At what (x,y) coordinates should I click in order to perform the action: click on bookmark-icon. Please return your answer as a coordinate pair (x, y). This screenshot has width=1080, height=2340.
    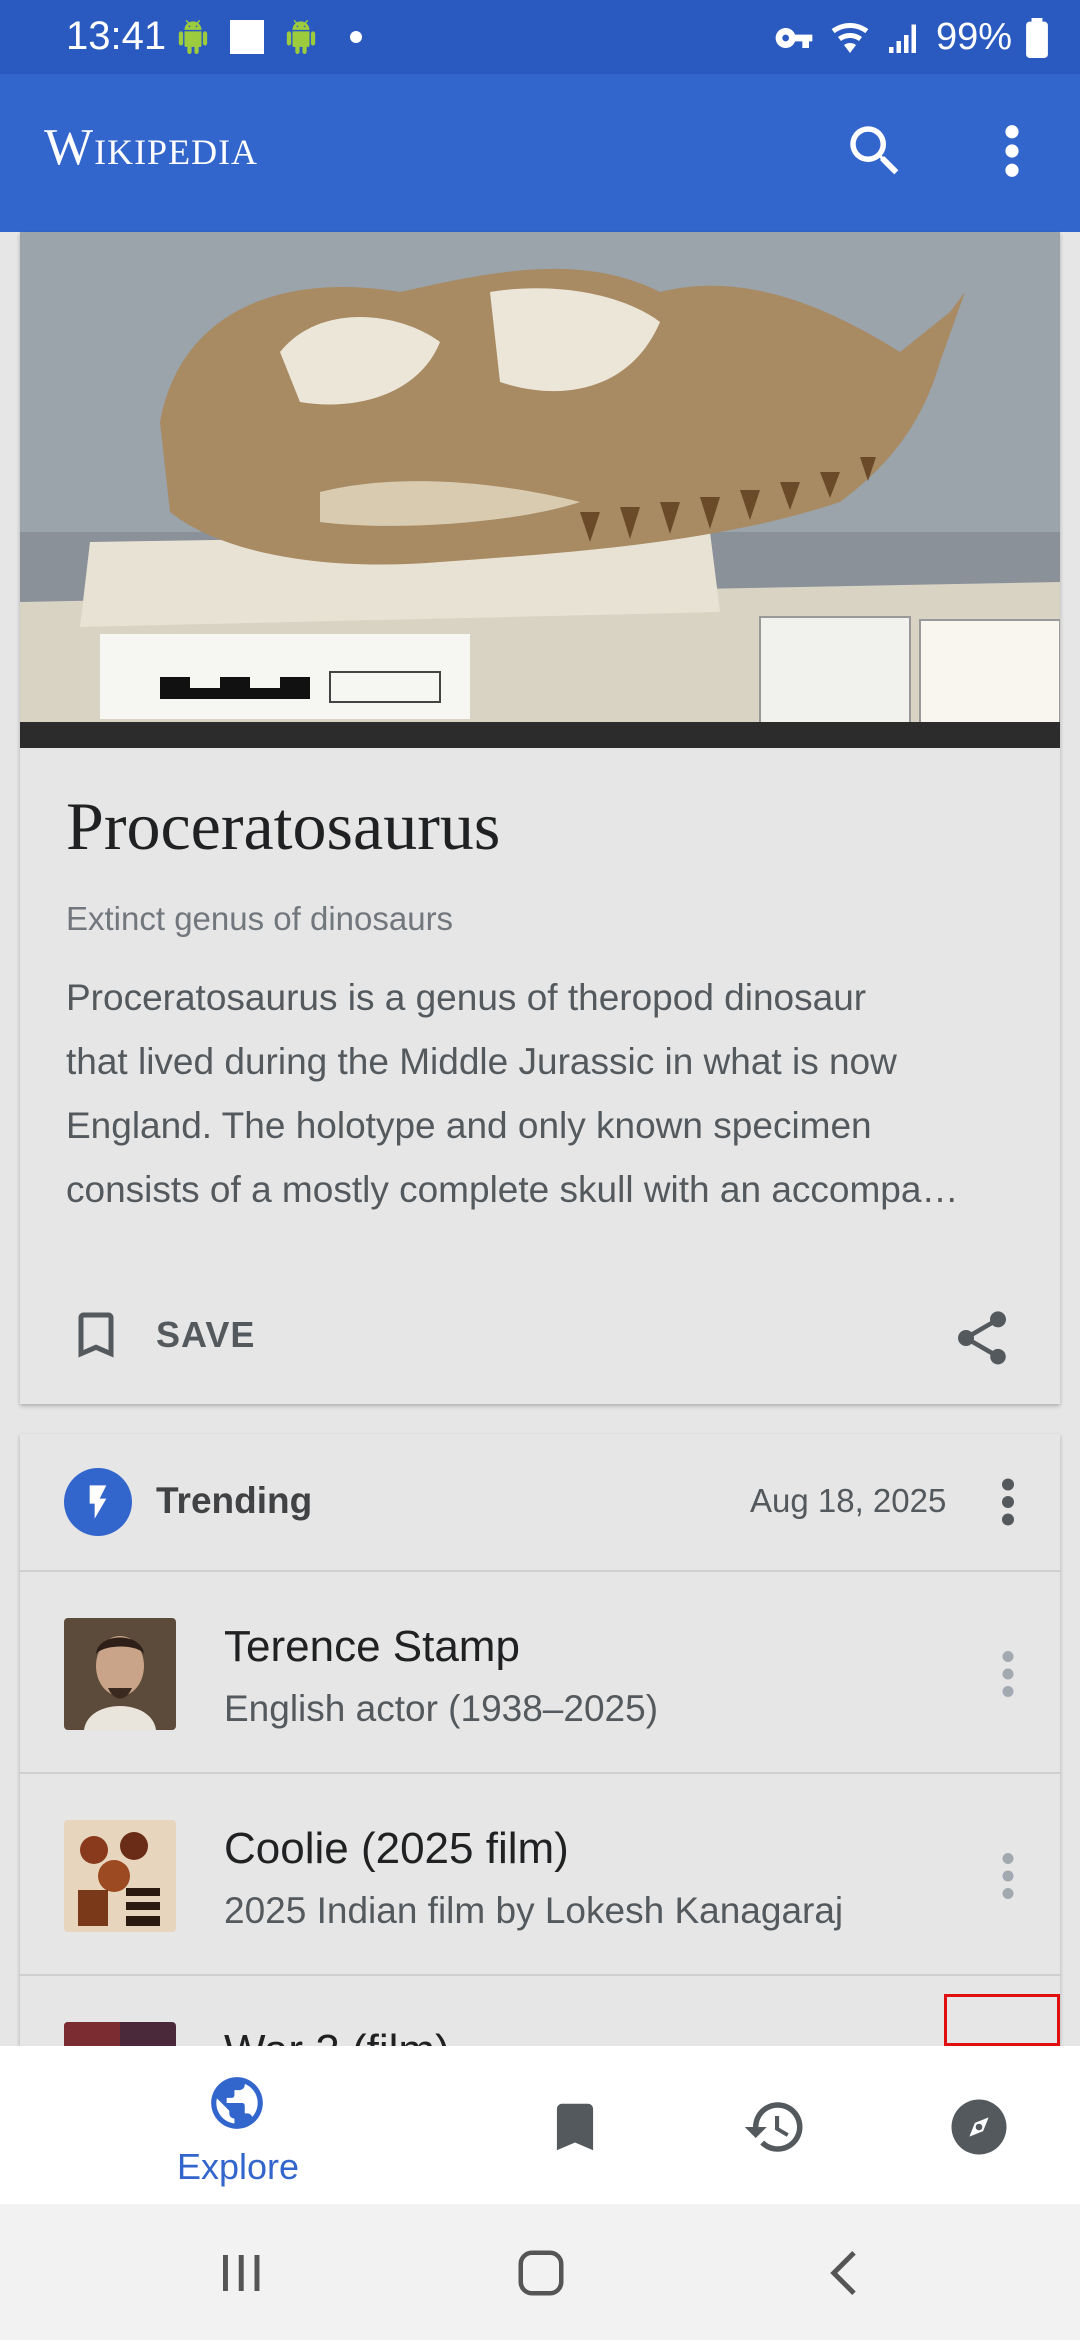
    Looking at the image, I should click on (575, 2127).